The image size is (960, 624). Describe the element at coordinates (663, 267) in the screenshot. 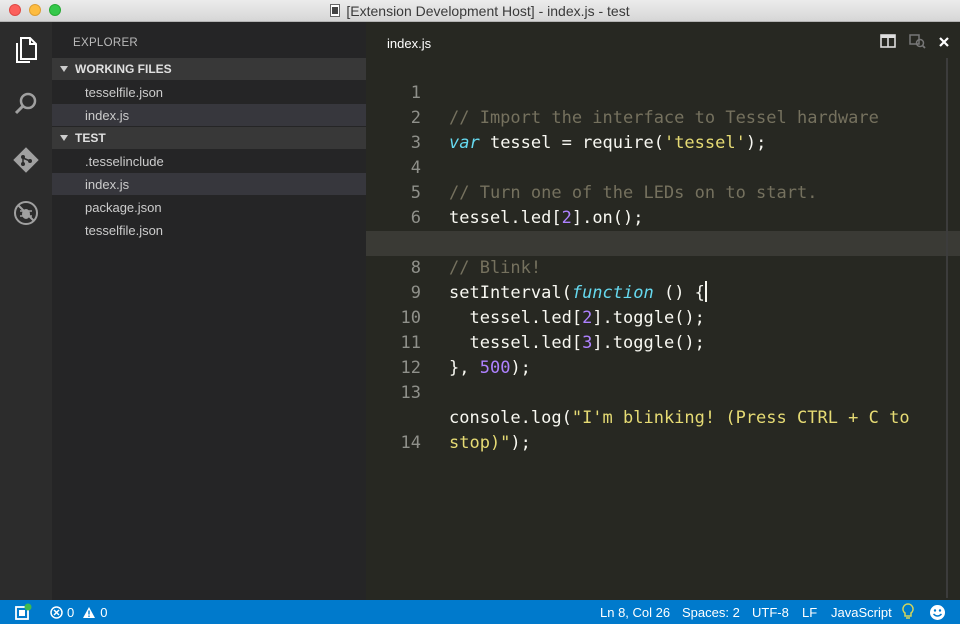

I see `current-code-line: 8 setInterval(function () {` at that location.